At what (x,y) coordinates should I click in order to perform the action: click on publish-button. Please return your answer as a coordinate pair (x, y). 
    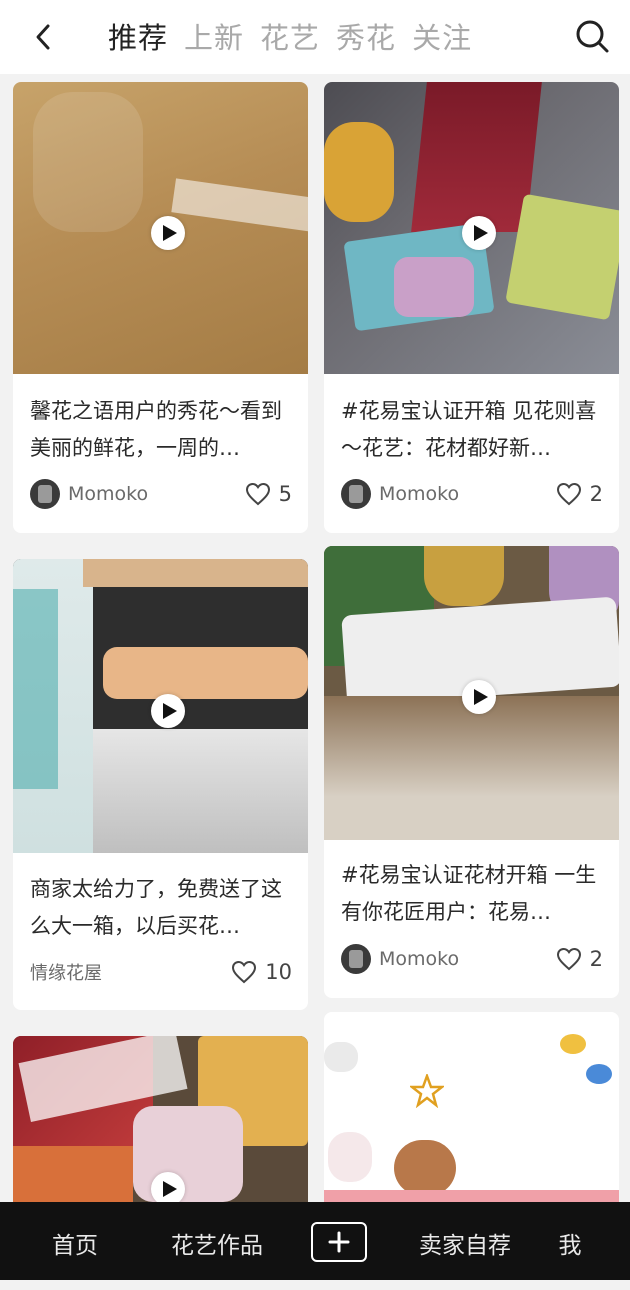
    Looking at the image, I should click on (339, 1242).